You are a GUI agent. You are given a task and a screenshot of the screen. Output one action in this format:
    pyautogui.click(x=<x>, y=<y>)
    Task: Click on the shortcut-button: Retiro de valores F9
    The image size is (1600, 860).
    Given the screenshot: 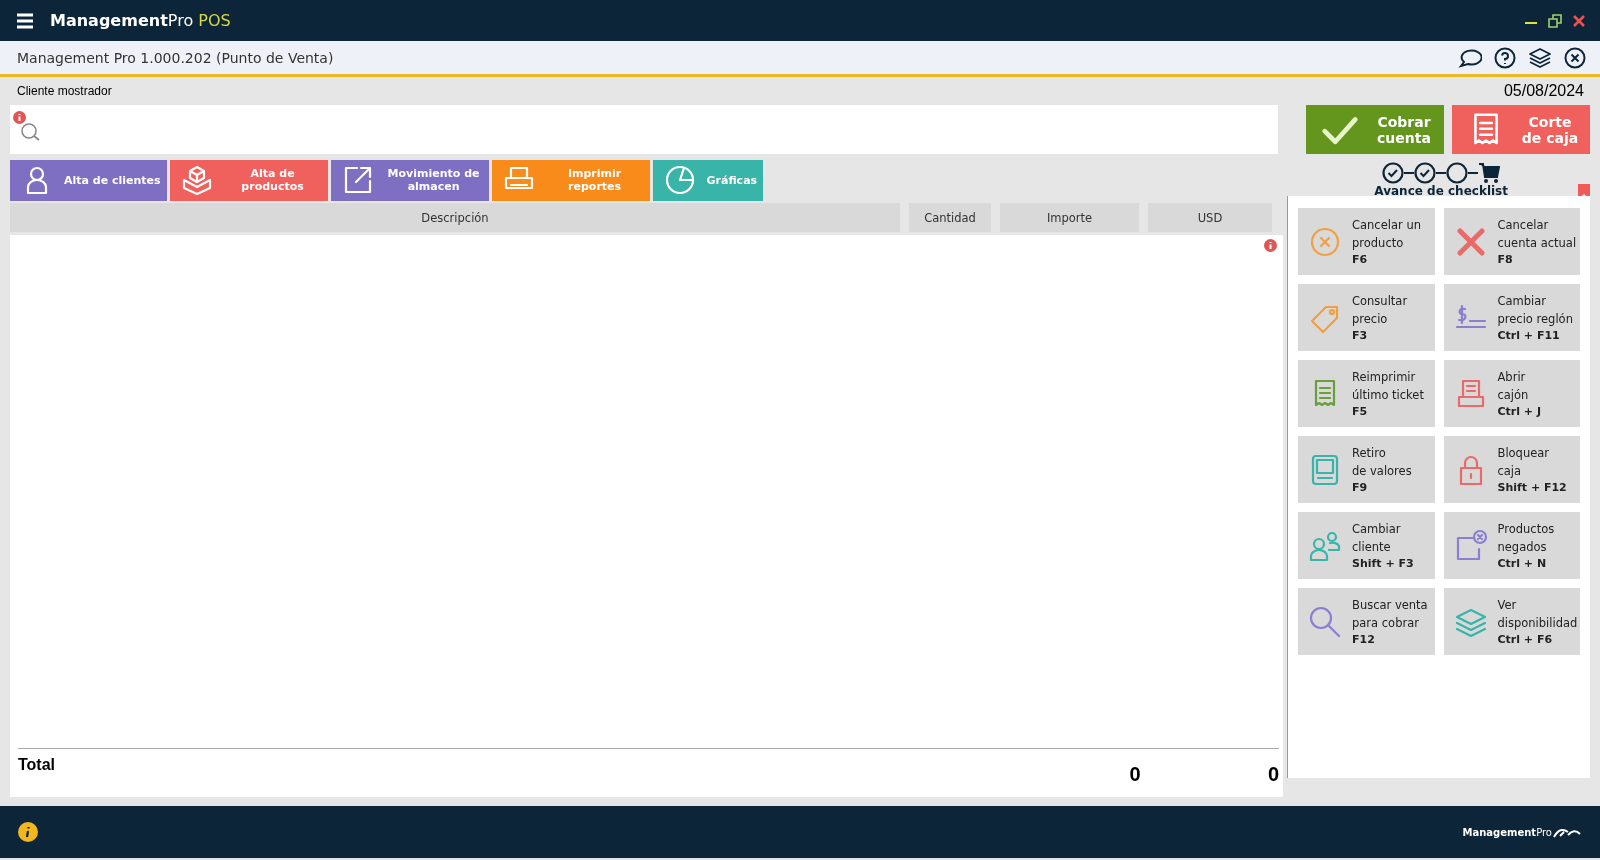 What is the action you would take?
    pyautogui.click(x=1366, y=469)
    